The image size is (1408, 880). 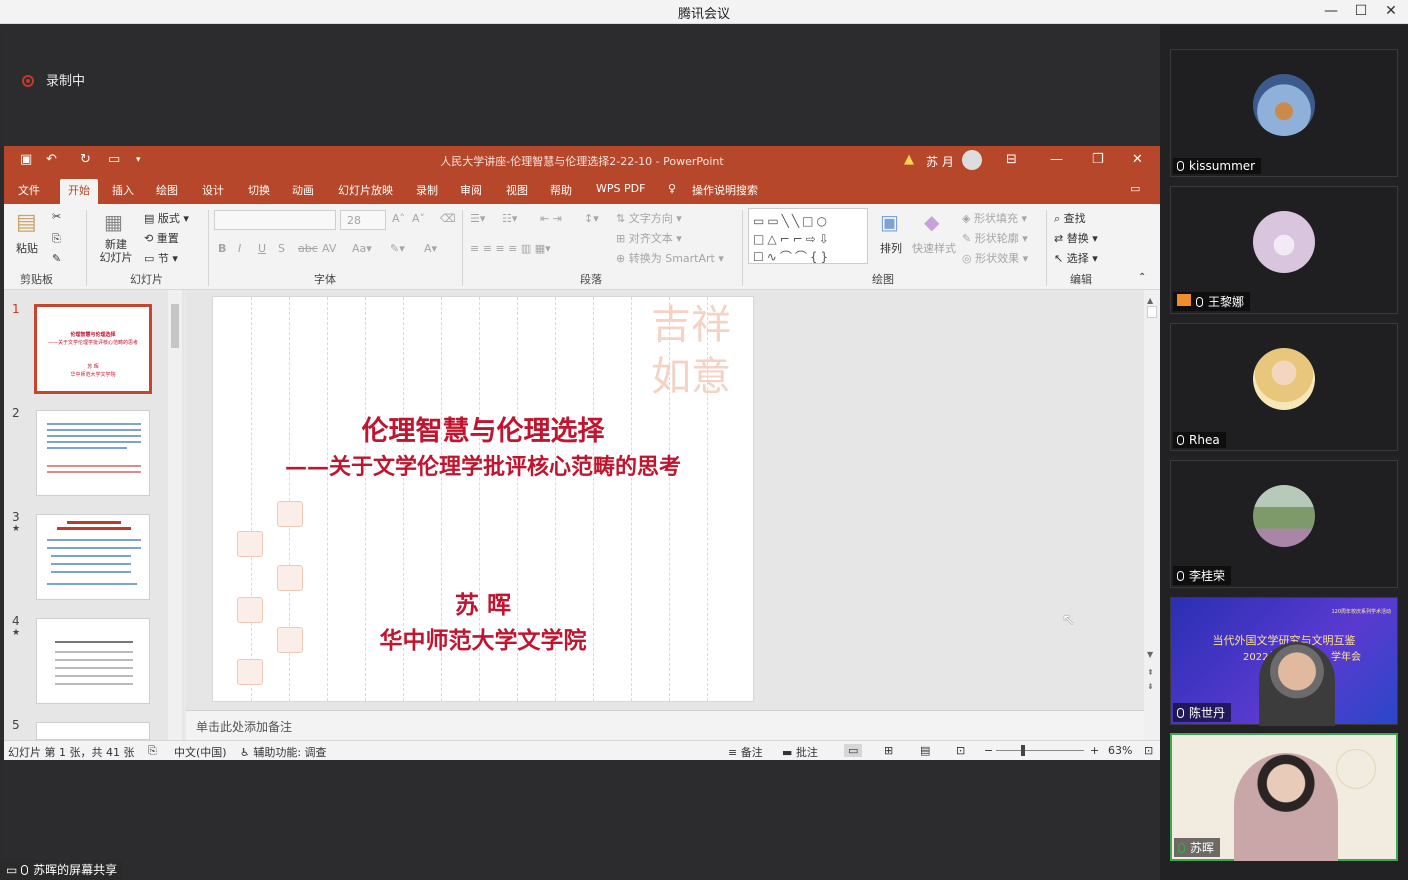 What do you see at coordinates (239, 248) in the screenshot?
I see `italic-icon: I` at bounding box center [239, 248].